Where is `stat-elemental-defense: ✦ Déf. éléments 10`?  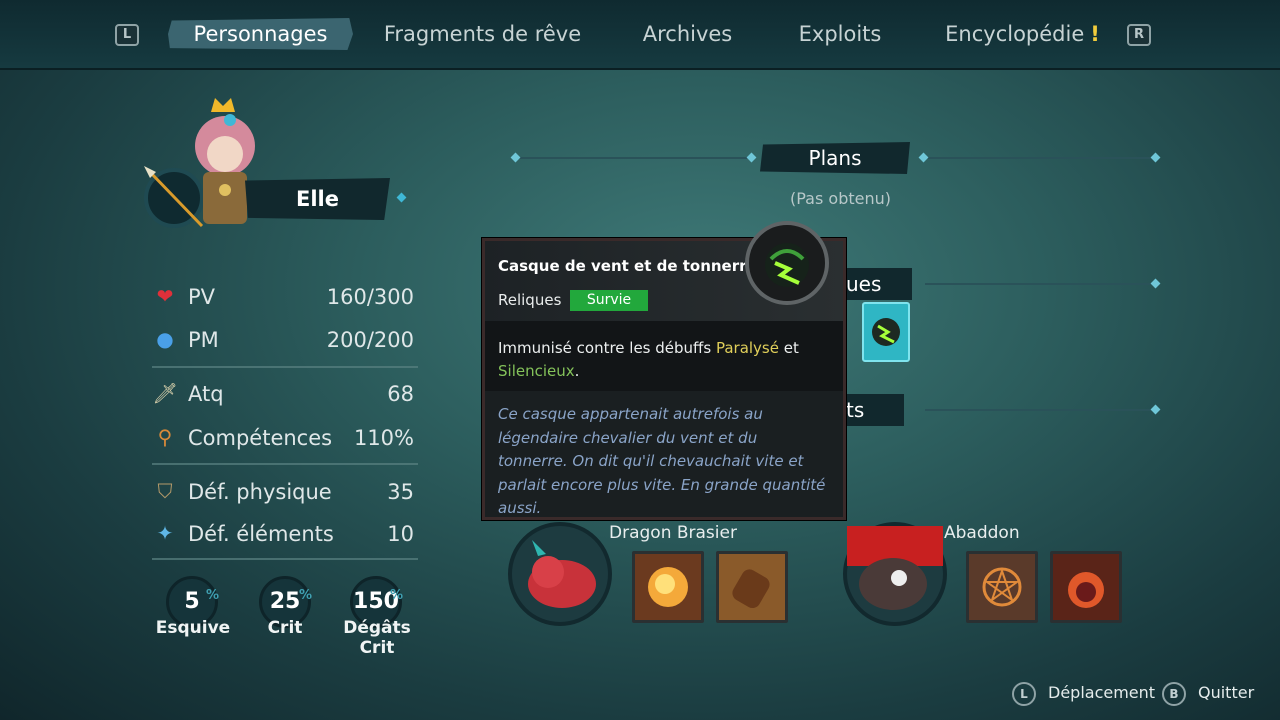 stat-elemental-defense: ✦ Déf. éléments 10 is located at coordinates (282, 536).